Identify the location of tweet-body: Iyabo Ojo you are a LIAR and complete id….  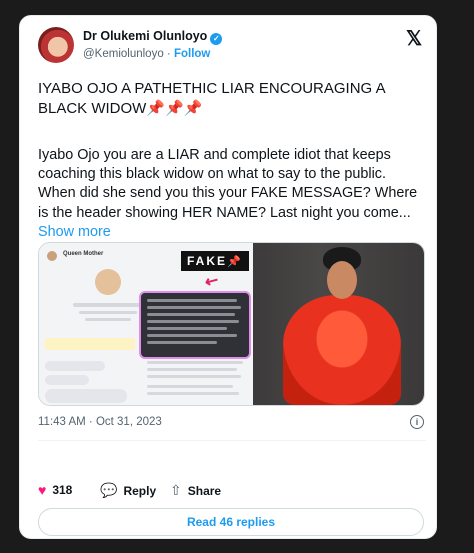
(232, 194).